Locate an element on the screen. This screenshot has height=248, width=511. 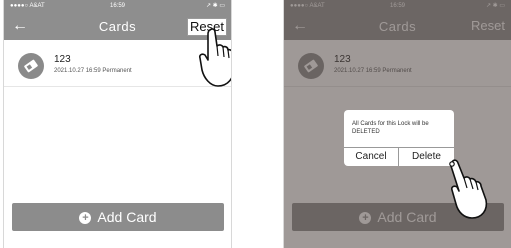
card-key-icon is located at coordinates (31, 66).